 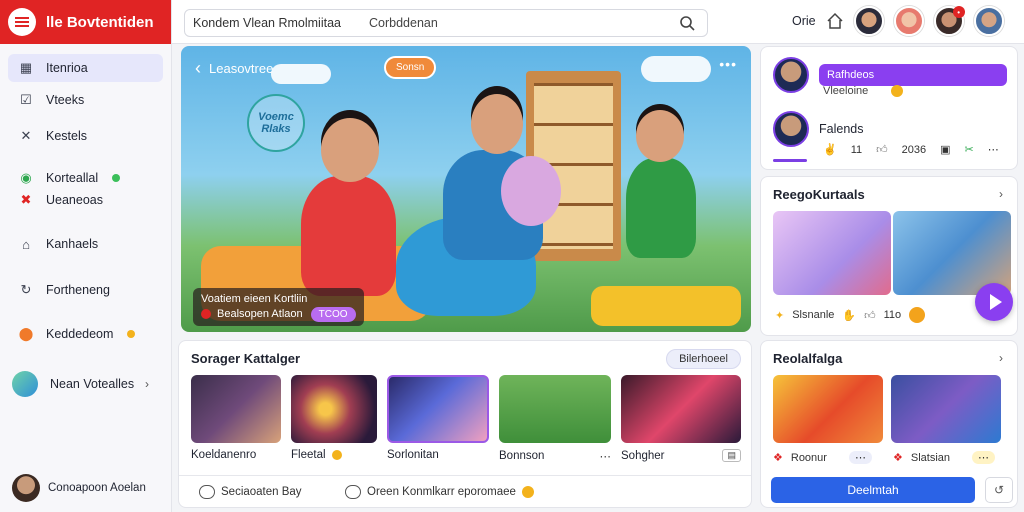 What do you see at coordinates (819, 194) in the screenshot?
I see `reels-title: ReegoKurtaals` at bounding box center [819, 194].